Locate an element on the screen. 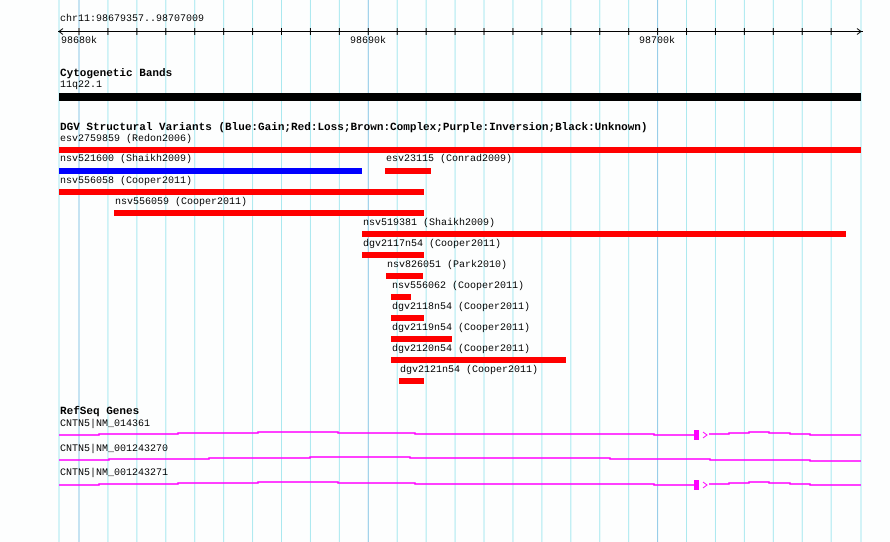  variant-label: nsv556058 (Cooper2011) is located at coordinates (126, 182).